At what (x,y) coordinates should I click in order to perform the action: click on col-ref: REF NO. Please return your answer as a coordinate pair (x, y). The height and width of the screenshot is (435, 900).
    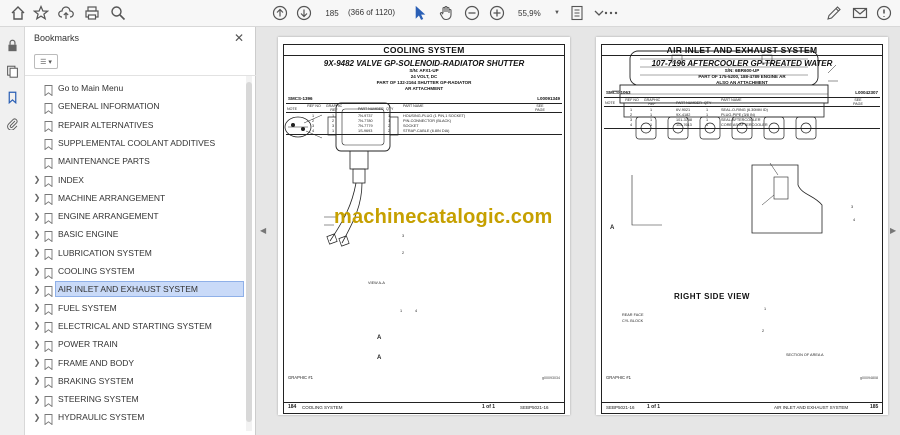
    Looking at the image, I should click on (632, 100).